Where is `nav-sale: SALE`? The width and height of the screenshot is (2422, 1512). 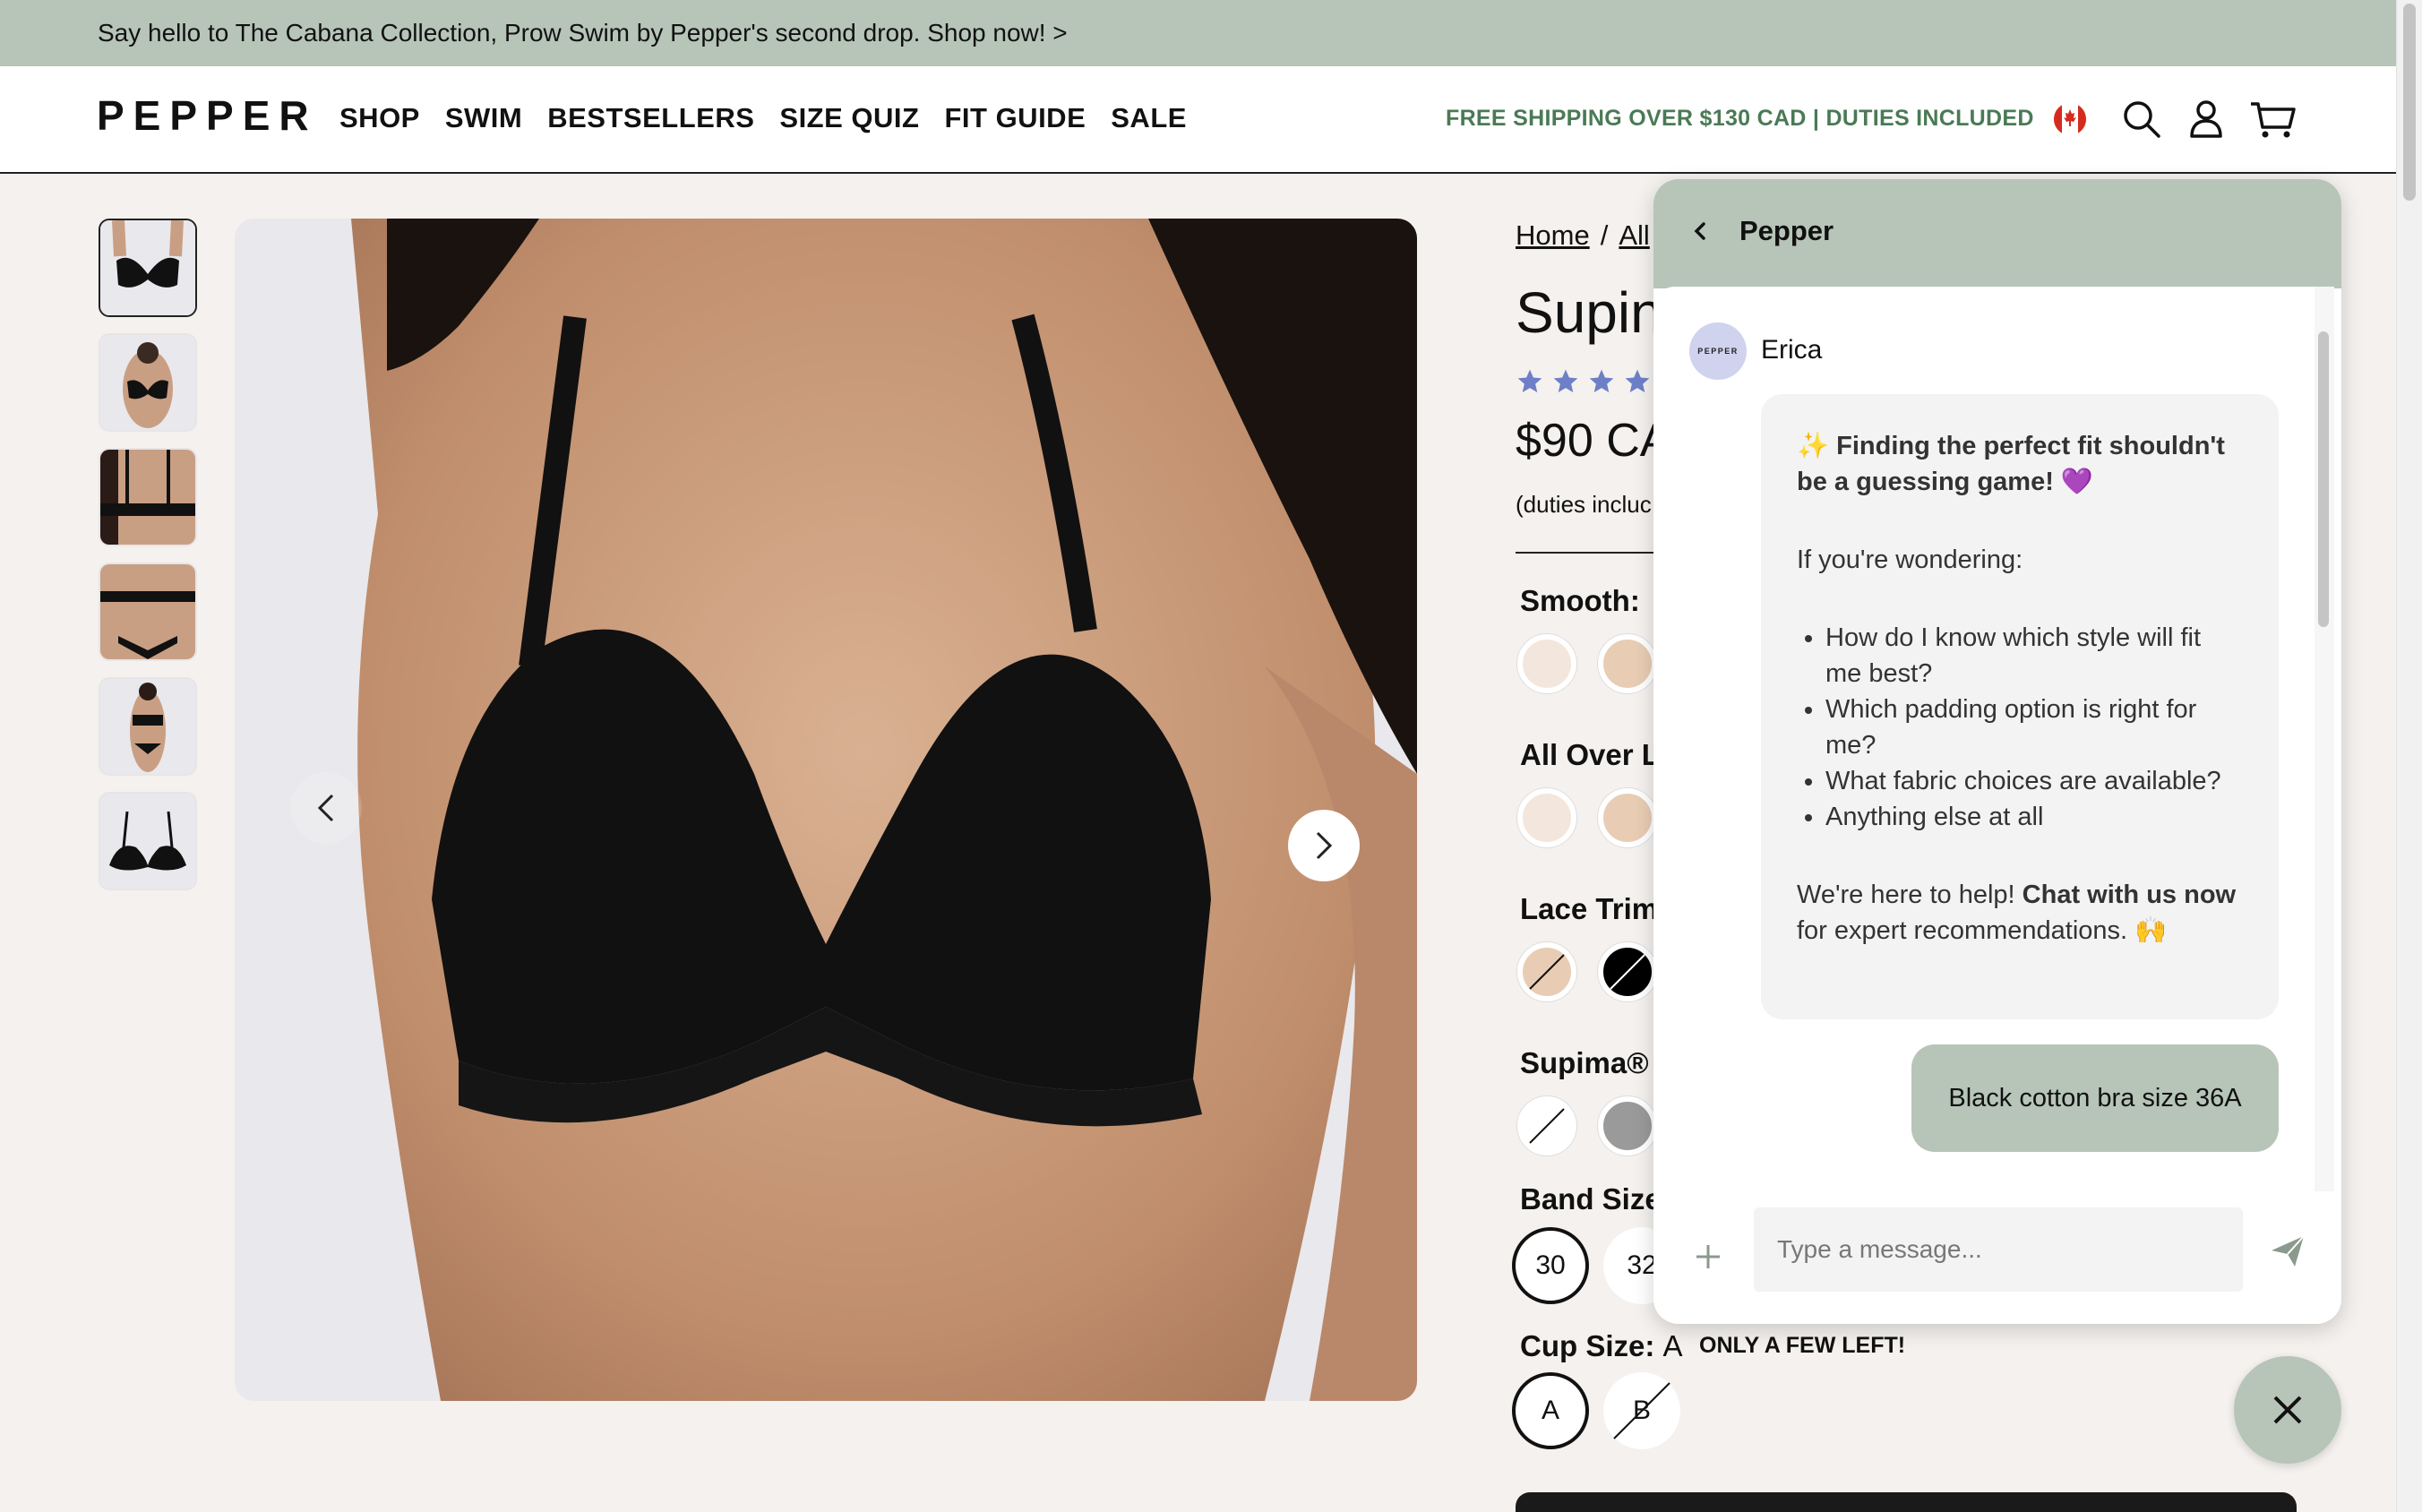
nav-sale: SALE is located at coordinates (1149, 118).